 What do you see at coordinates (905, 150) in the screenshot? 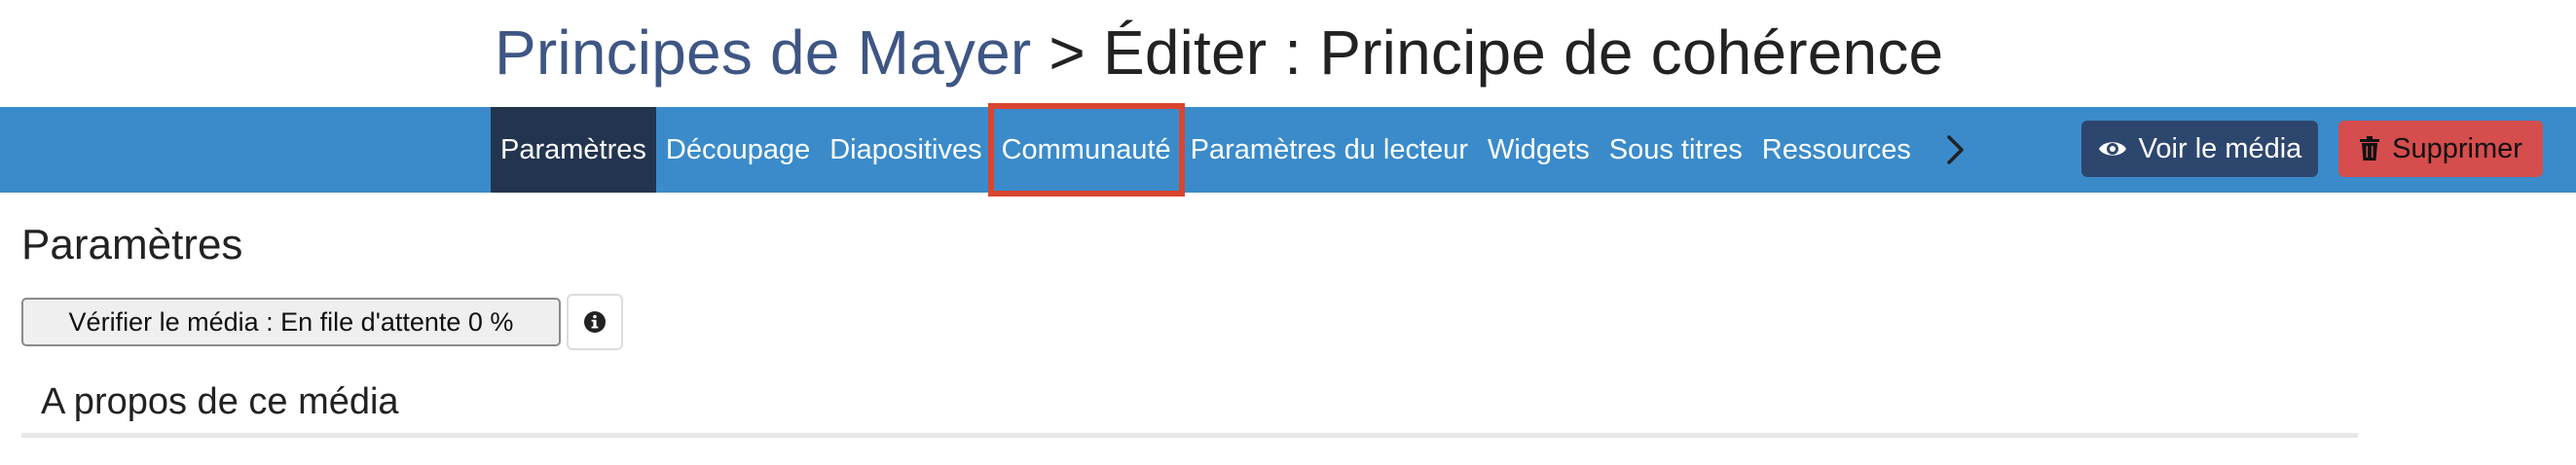
I see `tab-diapositives: Diapositives` at bounding box center [905, 150].